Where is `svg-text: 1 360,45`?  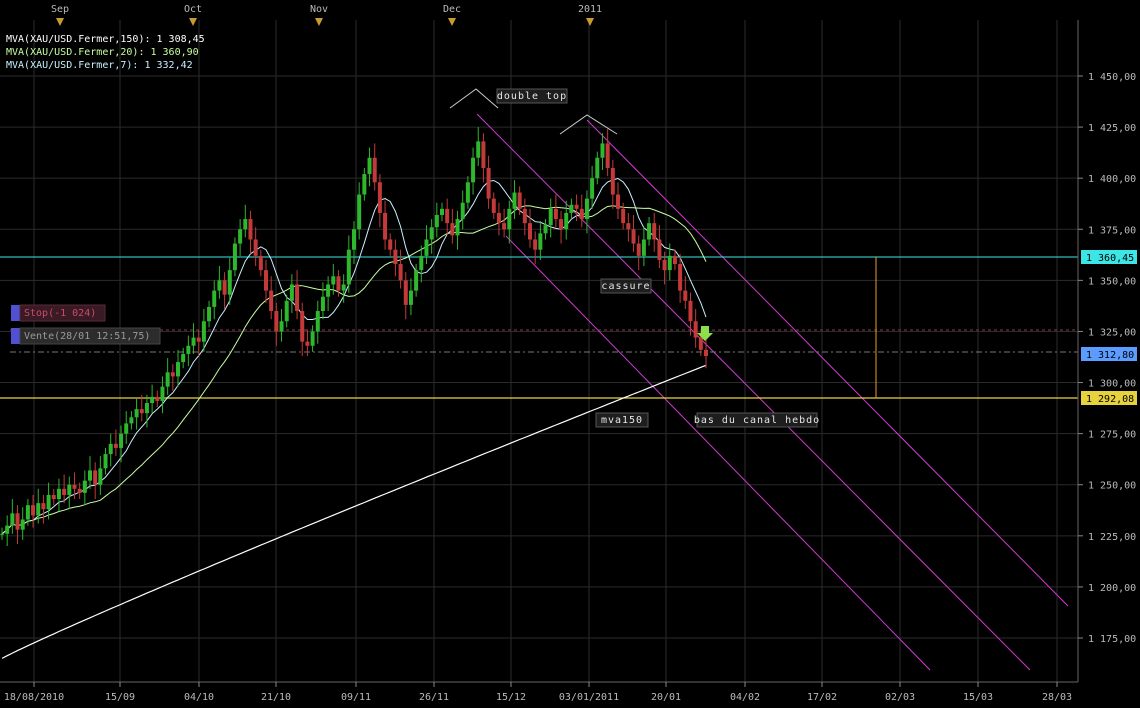
svg-text: 1 360,45 is located at coordinates (1110, 258).